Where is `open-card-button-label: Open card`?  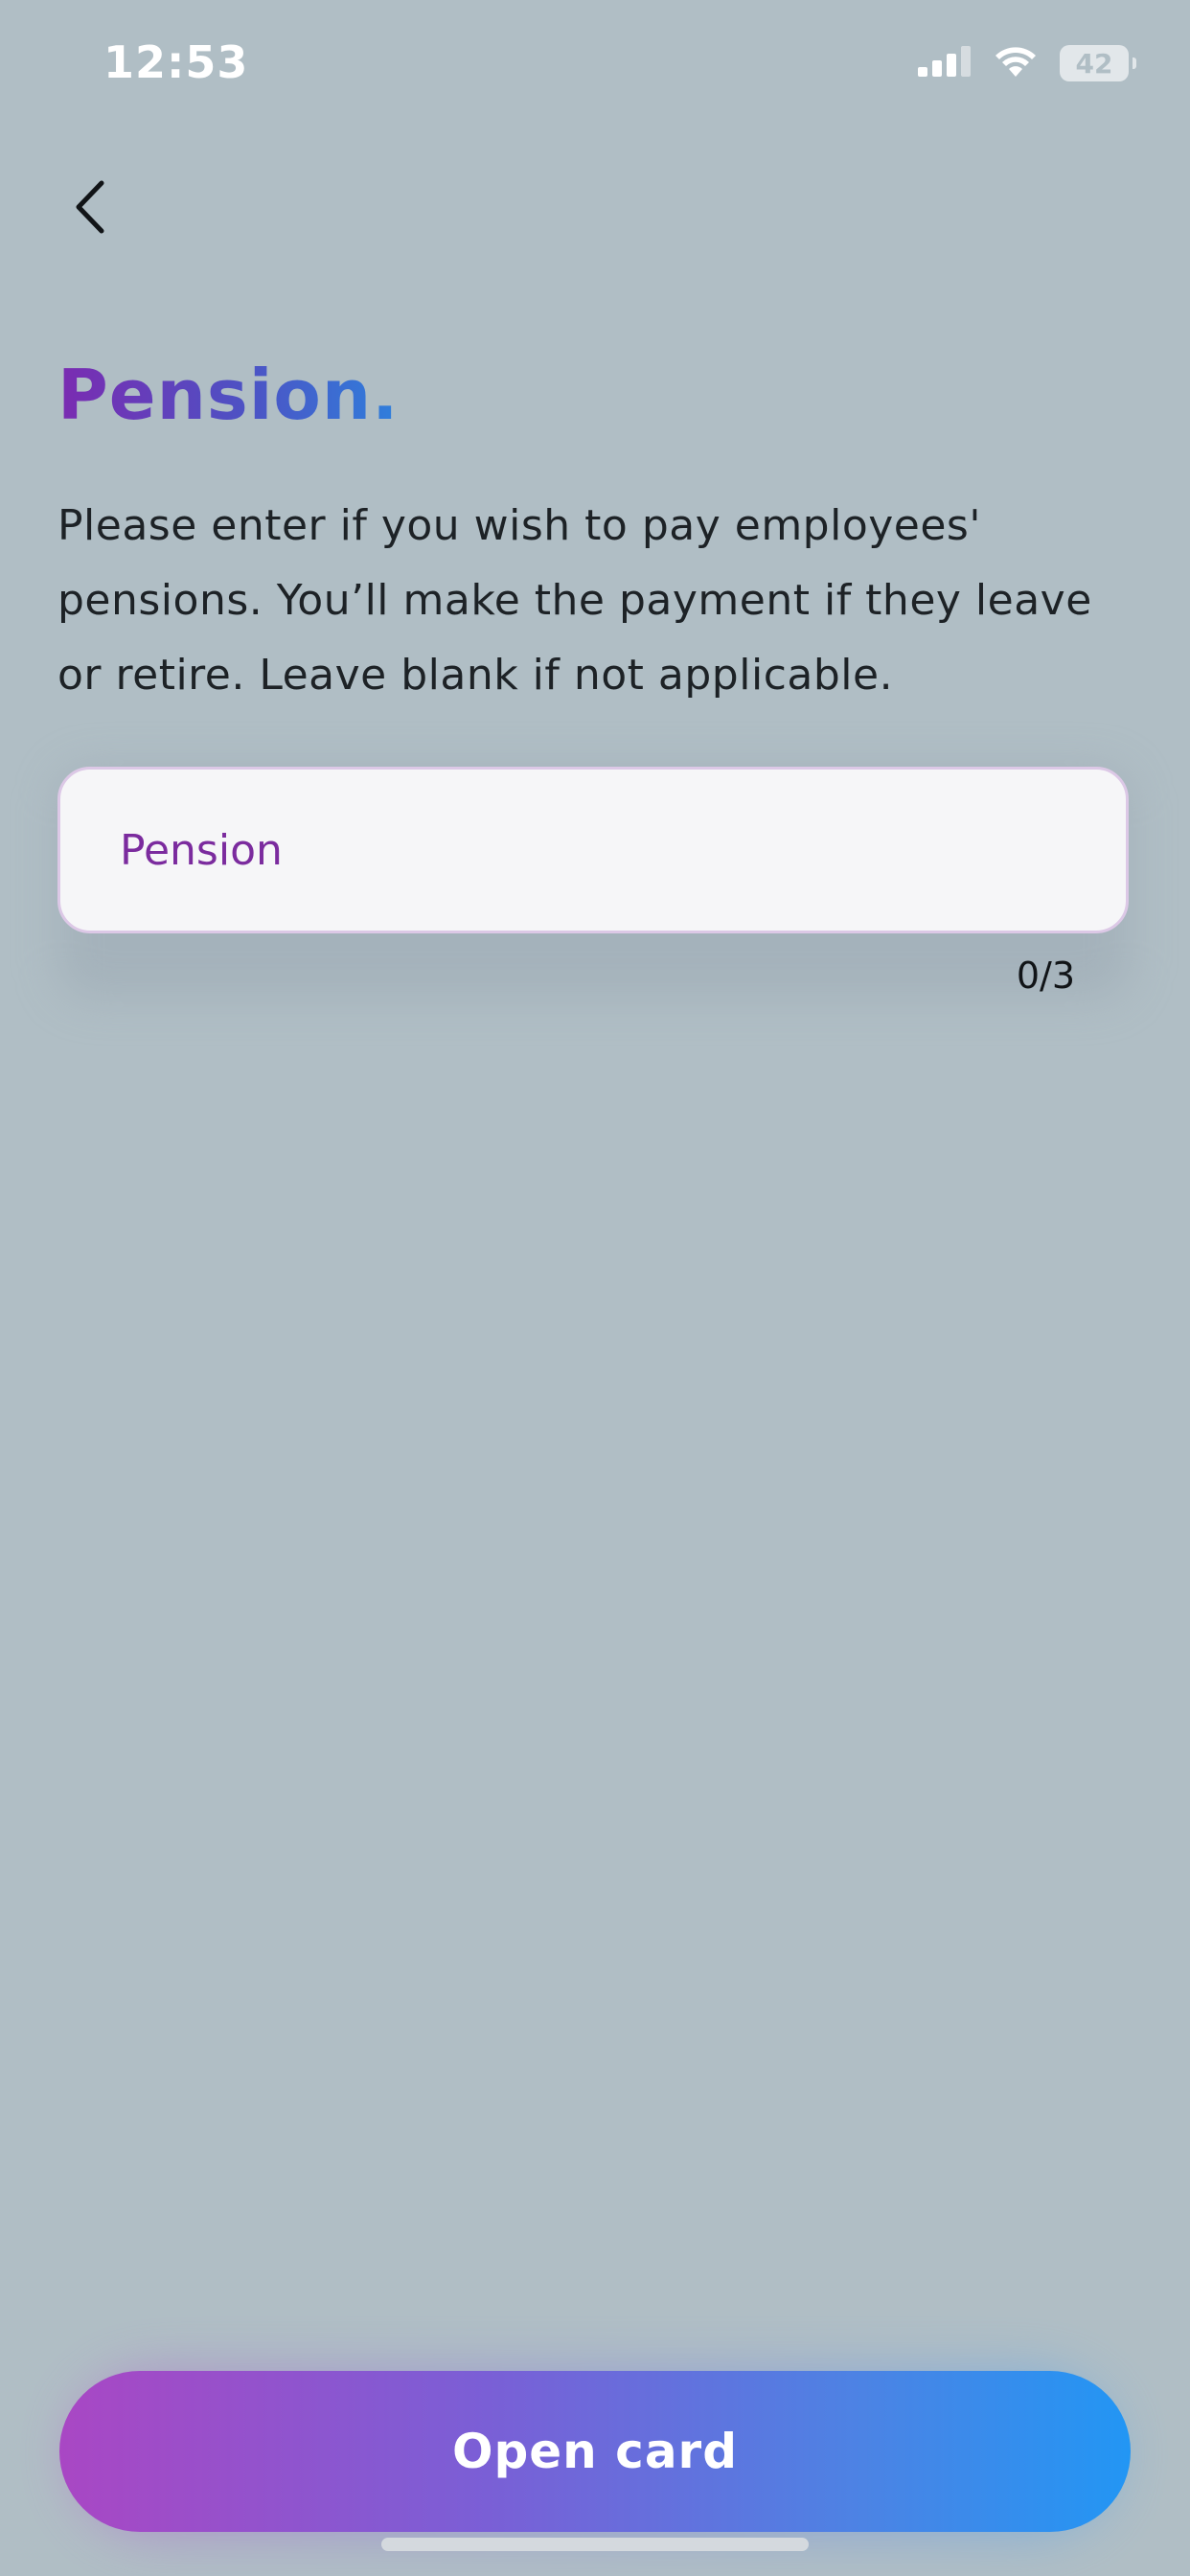
open-card-button-label: Open card is located at coordinates (595, 2451).